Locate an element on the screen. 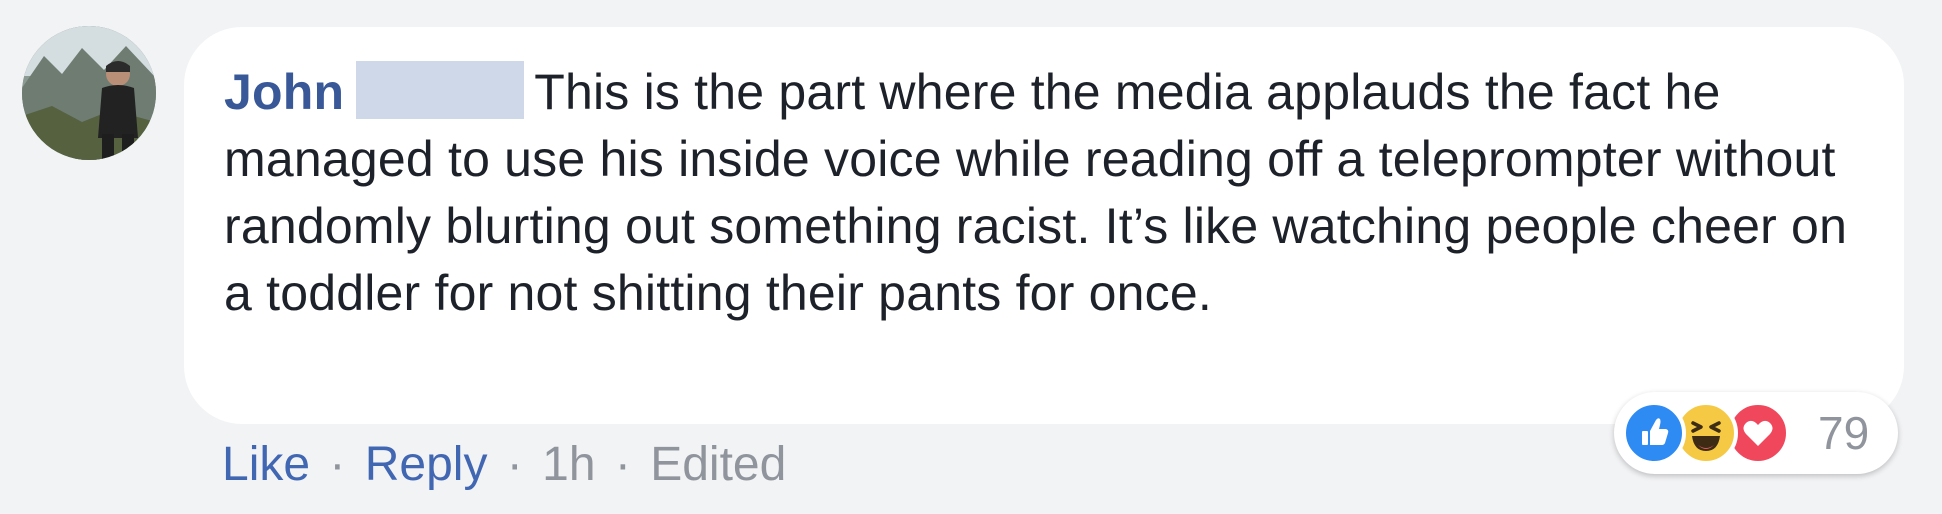 This screenshot has width=1942, height=514. reply-button: Reply is located at coordinates (426, 464).